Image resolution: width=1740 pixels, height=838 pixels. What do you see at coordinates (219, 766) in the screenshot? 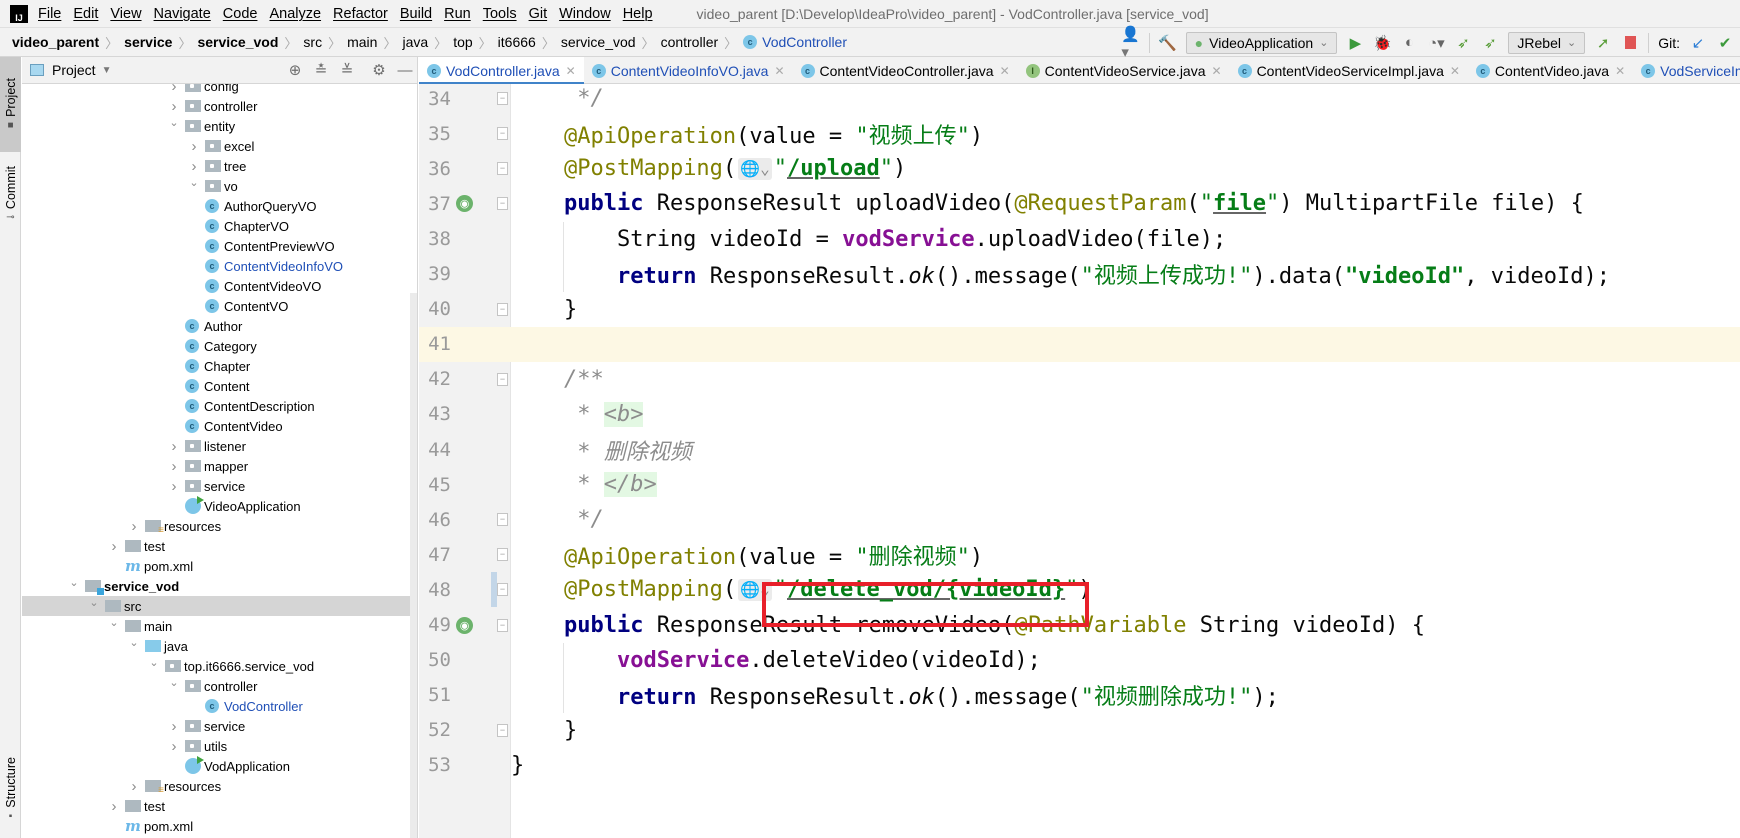
I see `tree-item: VodApplication` at bounding box center [219, 766].